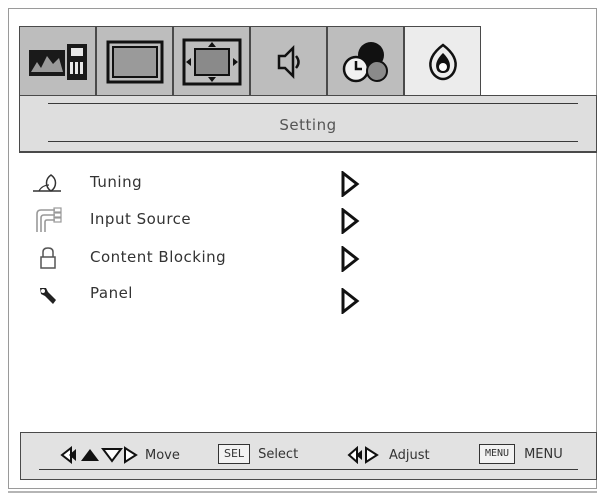 The width and height of the screenshot is (605, 497). I want to click on picture-icon, so click(58, 62).